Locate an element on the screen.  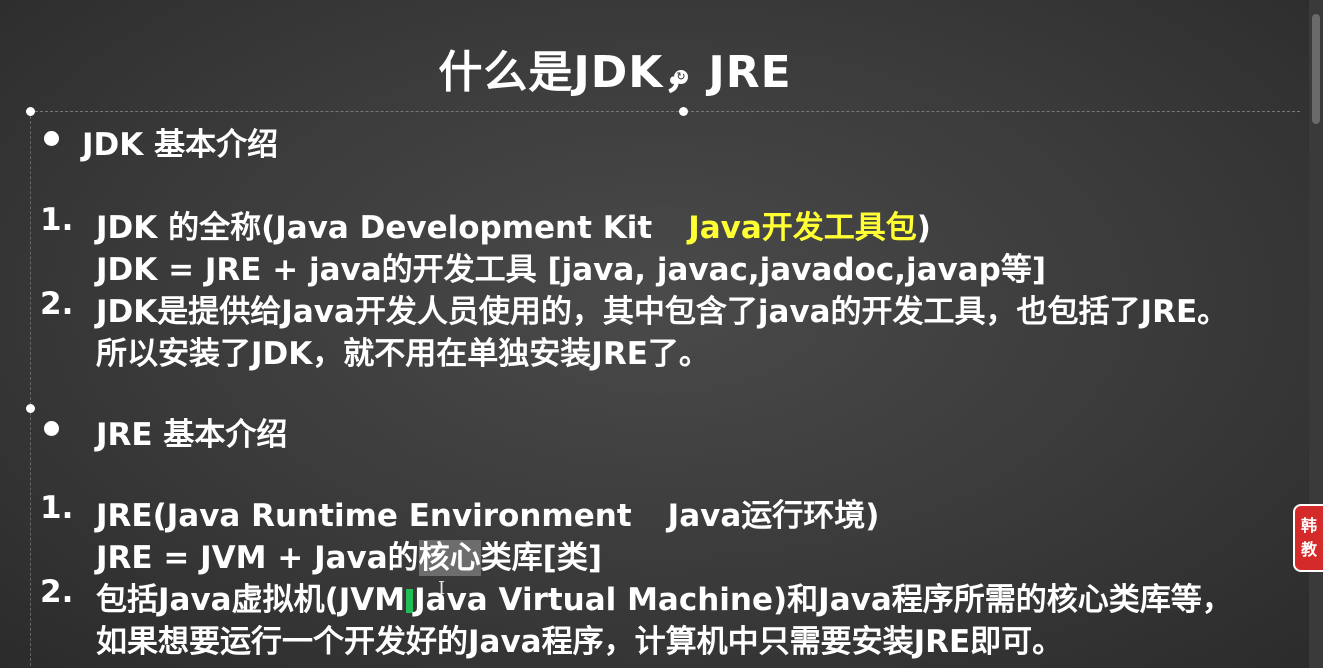
jre-formula-suffix: 类库[类] is located at coordinates (541, 558).